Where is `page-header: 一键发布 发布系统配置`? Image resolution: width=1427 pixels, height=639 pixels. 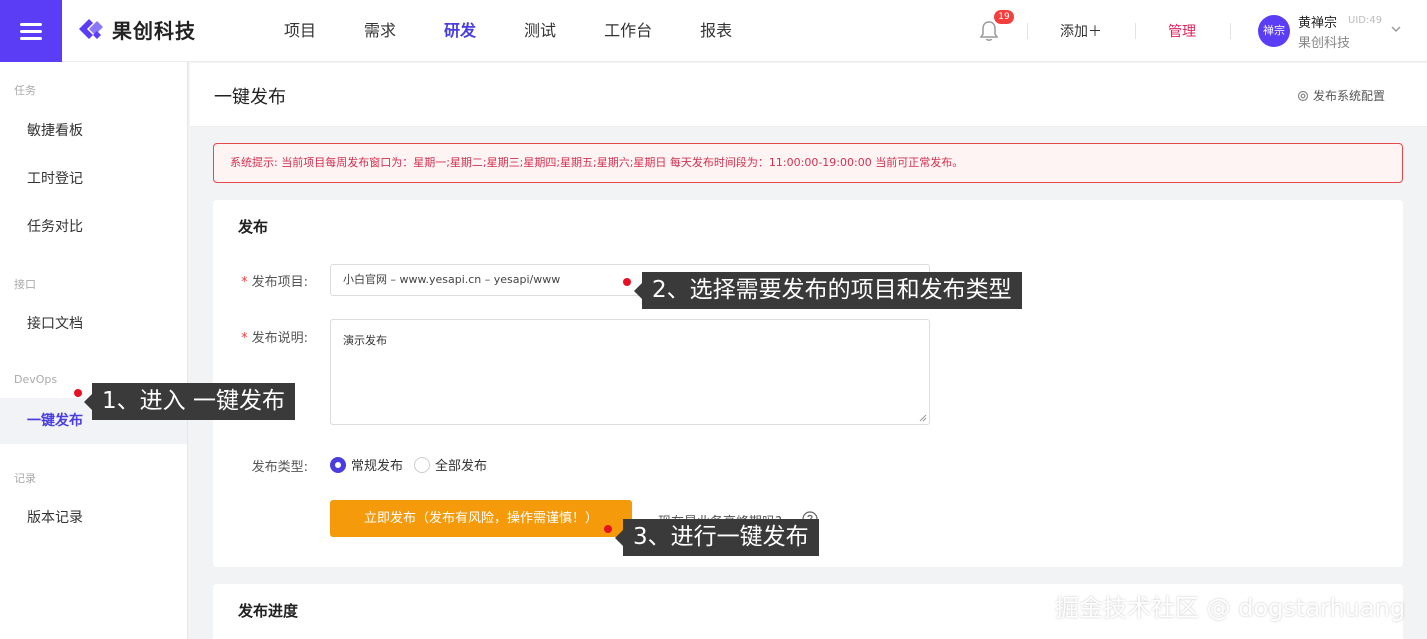
page-header: 一键发布 发布系统配置 is located at coordinates (808, 95).